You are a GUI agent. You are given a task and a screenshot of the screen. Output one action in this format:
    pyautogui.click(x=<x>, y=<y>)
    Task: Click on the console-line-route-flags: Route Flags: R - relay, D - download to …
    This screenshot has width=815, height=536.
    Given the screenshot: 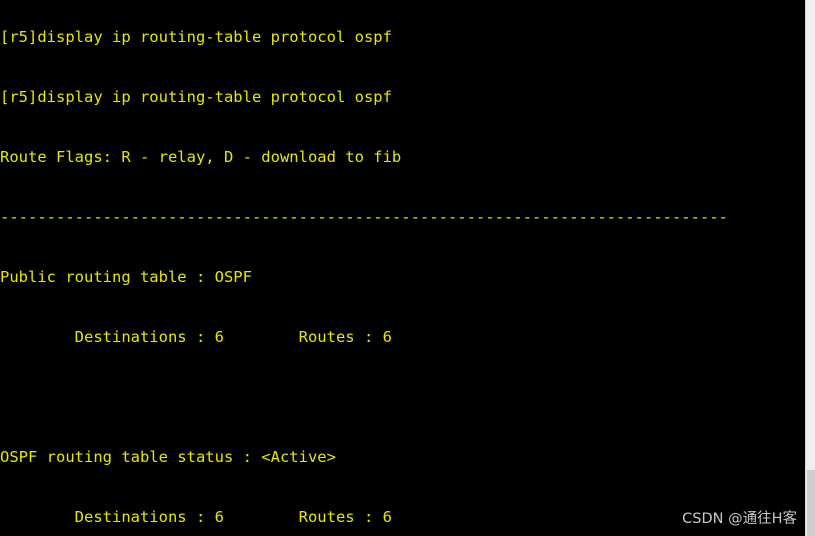 What is the action you would take?
    pyautogui.click(x=201, y=157)
    